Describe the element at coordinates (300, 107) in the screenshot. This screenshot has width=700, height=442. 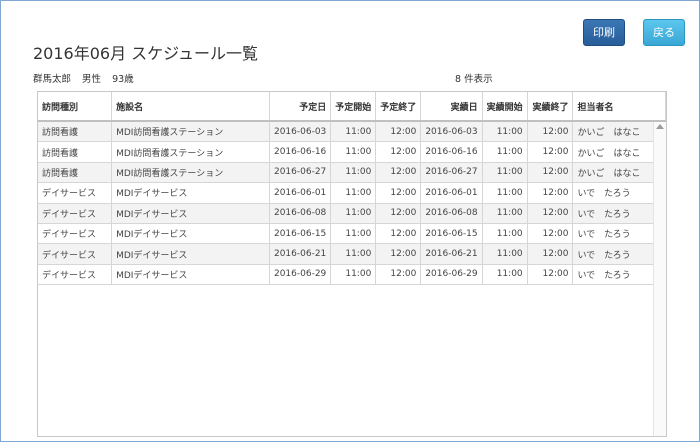
I see `column-header-planned-date: 予定日` at that location.